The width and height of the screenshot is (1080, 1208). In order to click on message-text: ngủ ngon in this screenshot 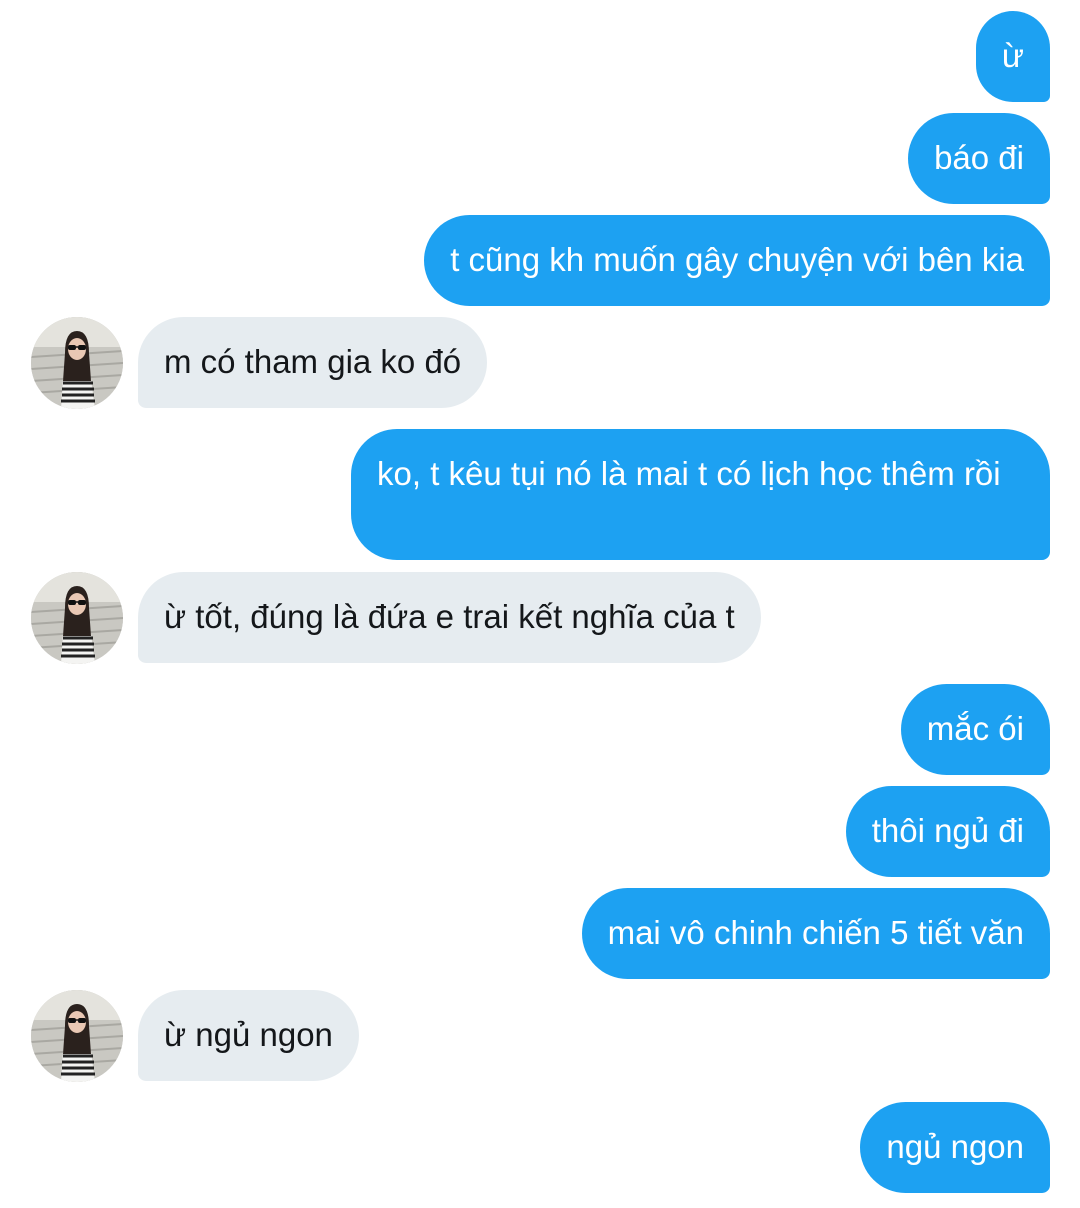, I will do `click(955, 1146)`.